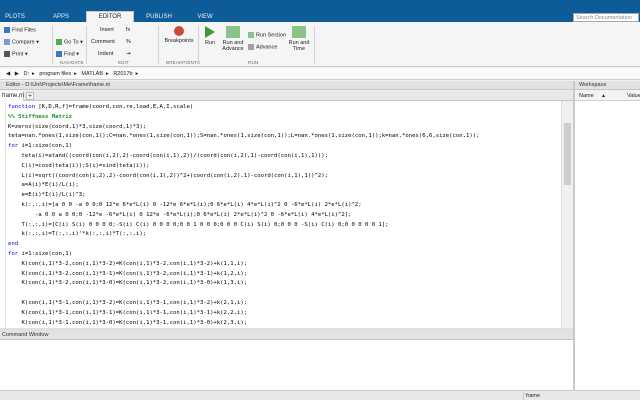  Describe the element at coordinates (27, 74) in the screenshot. I see `path-segment: D:` at that location.